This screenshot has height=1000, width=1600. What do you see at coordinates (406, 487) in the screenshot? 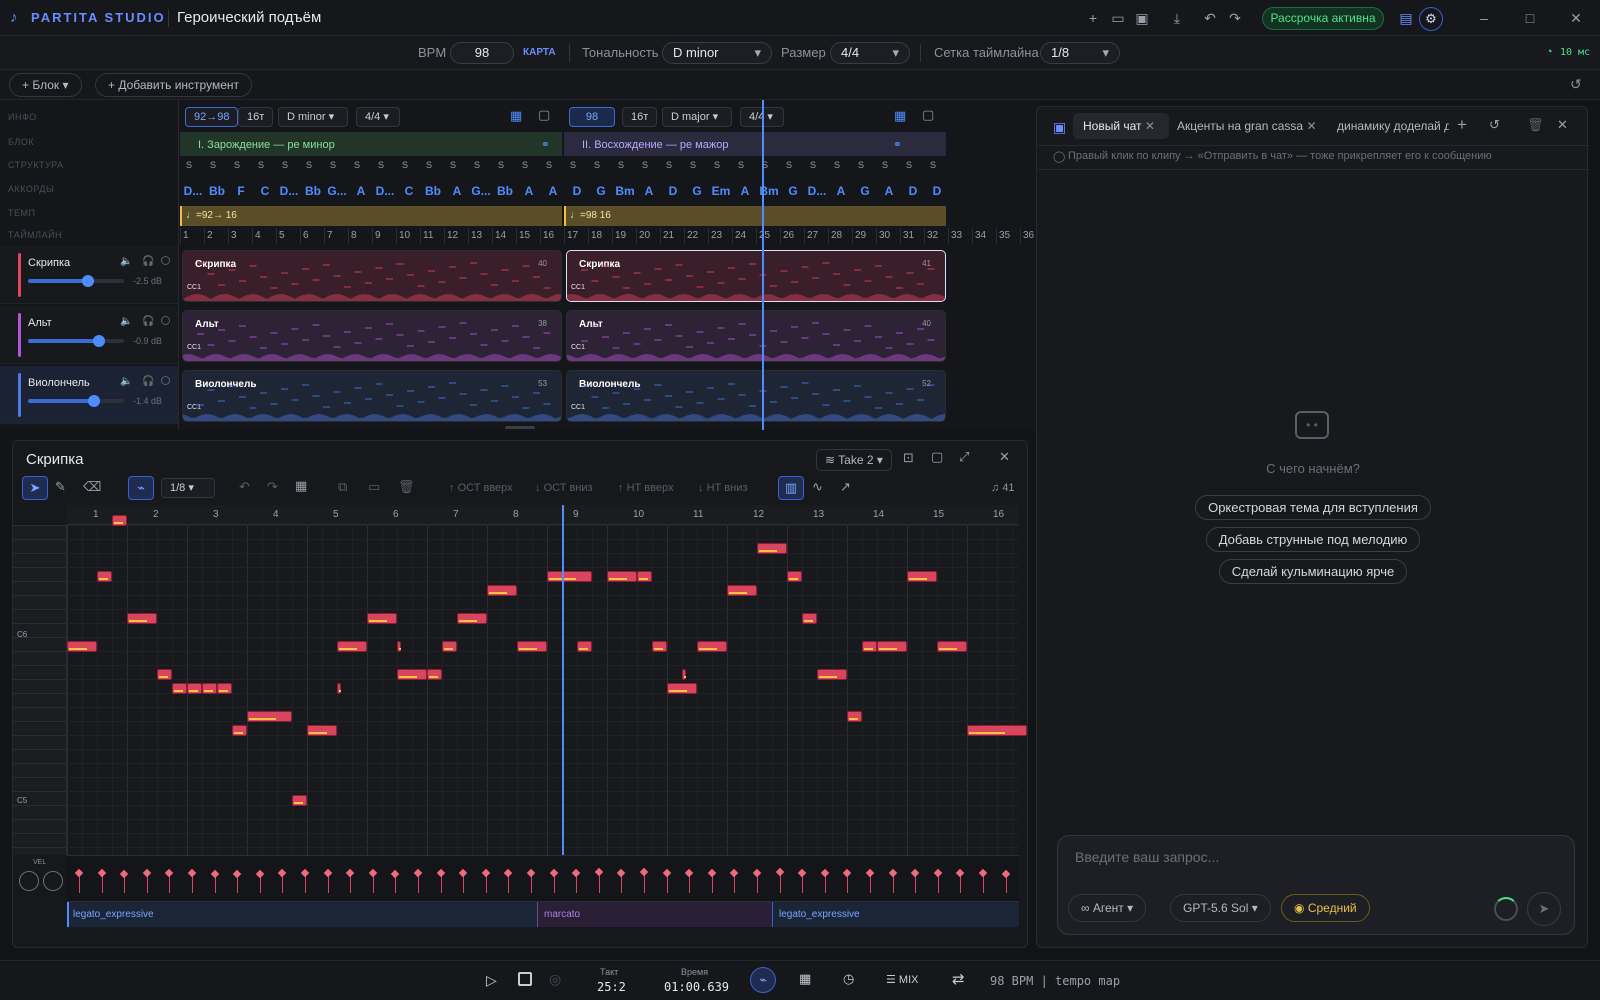
I see `delete-icon: 🗑` at bounding box center [406, 487].